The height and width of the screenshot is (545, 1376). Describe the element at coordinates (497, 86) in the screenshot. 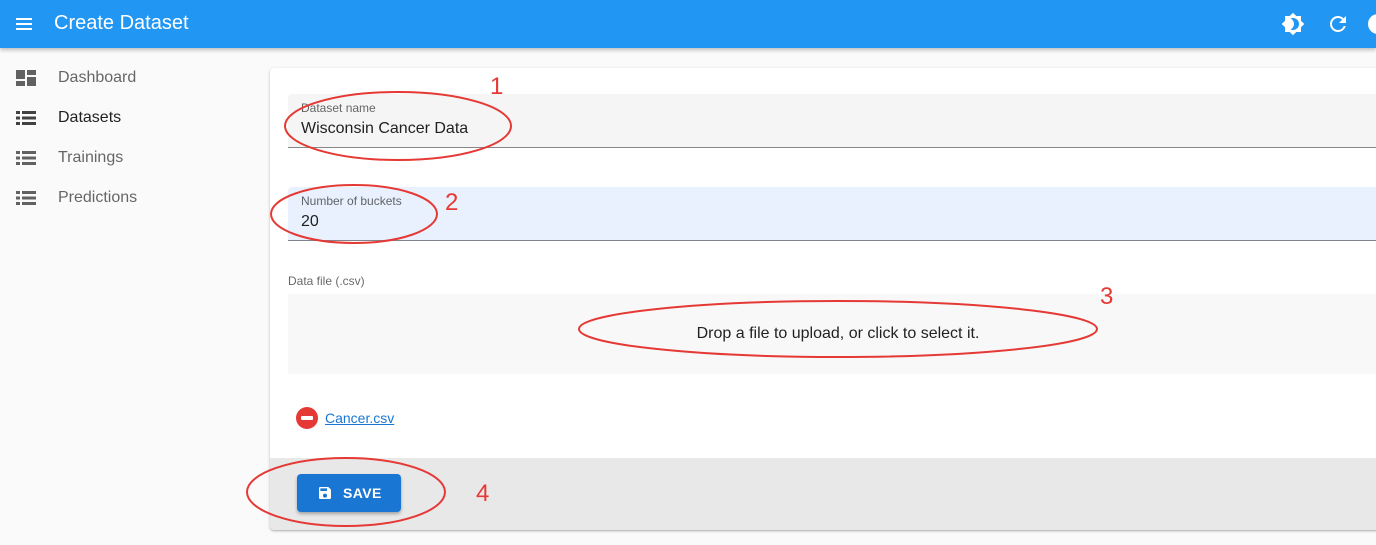

I see `annotation-number-1: 1` at that location.